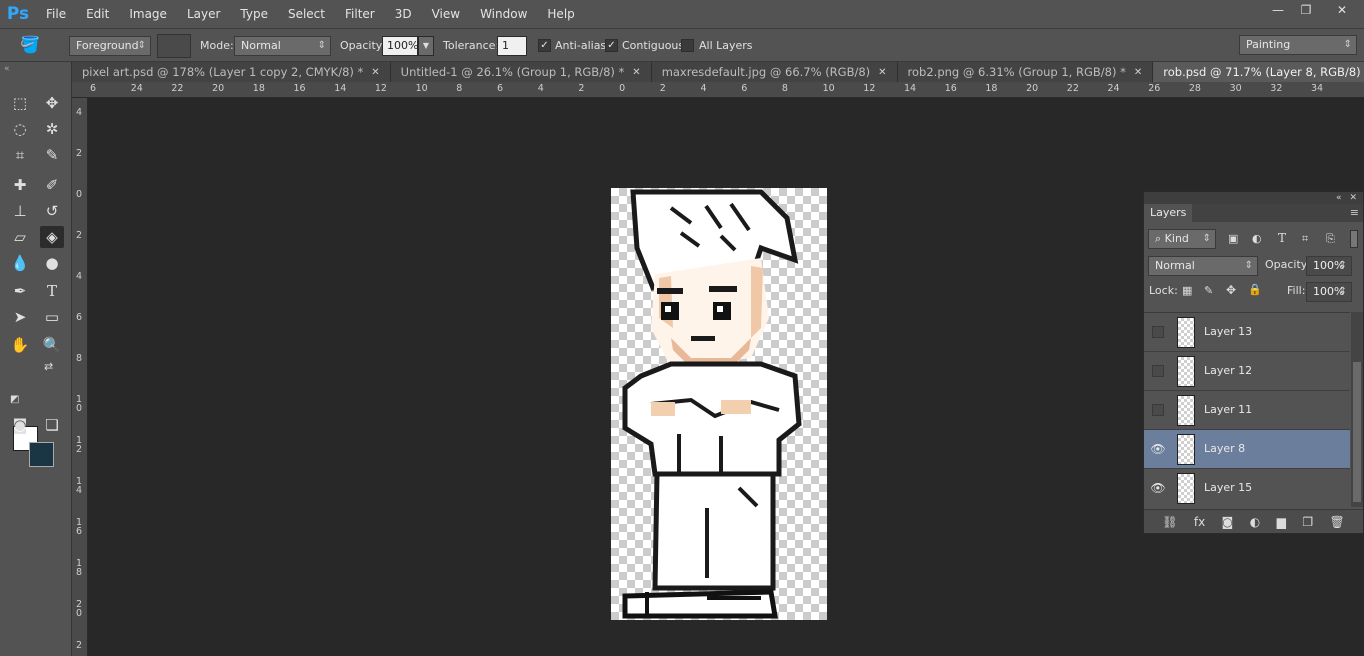 The width and height of the screenshot is (1364, 656). Describe the element at coordinates (52, 425) in the screenshot. I see `screen-mode-icon: ❏` at that location.